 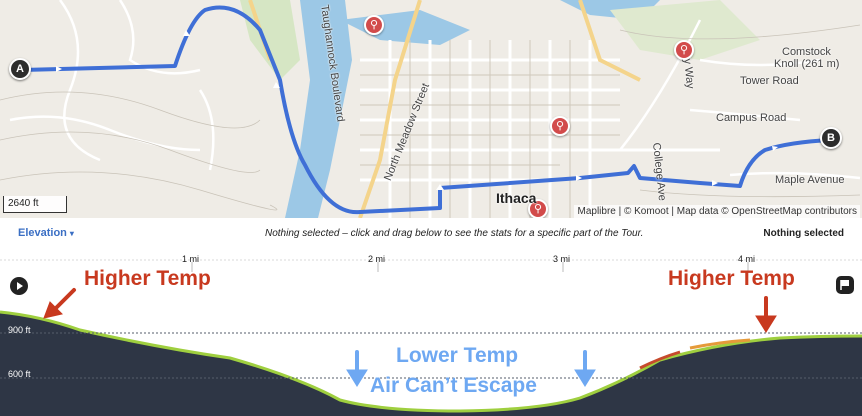 What do you see at coordinates (42, 233) in the screenshot?
I see `elevation-tab-label: Elevation` at bounding box center [42, 233].